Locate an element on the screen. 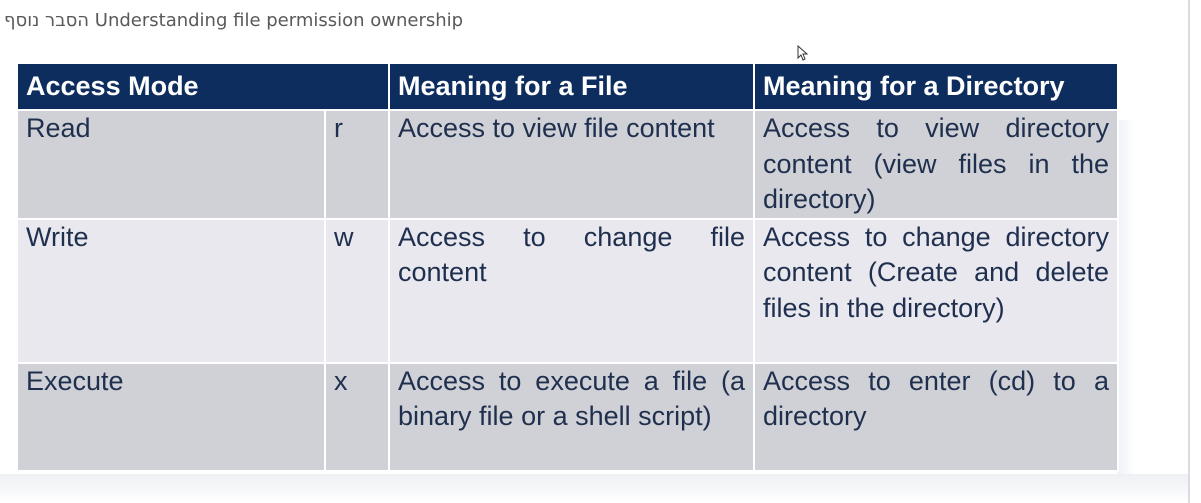 This screenshot has height=503, width=1201. slide-edge-shadow is located at coordinates (1126, 300).